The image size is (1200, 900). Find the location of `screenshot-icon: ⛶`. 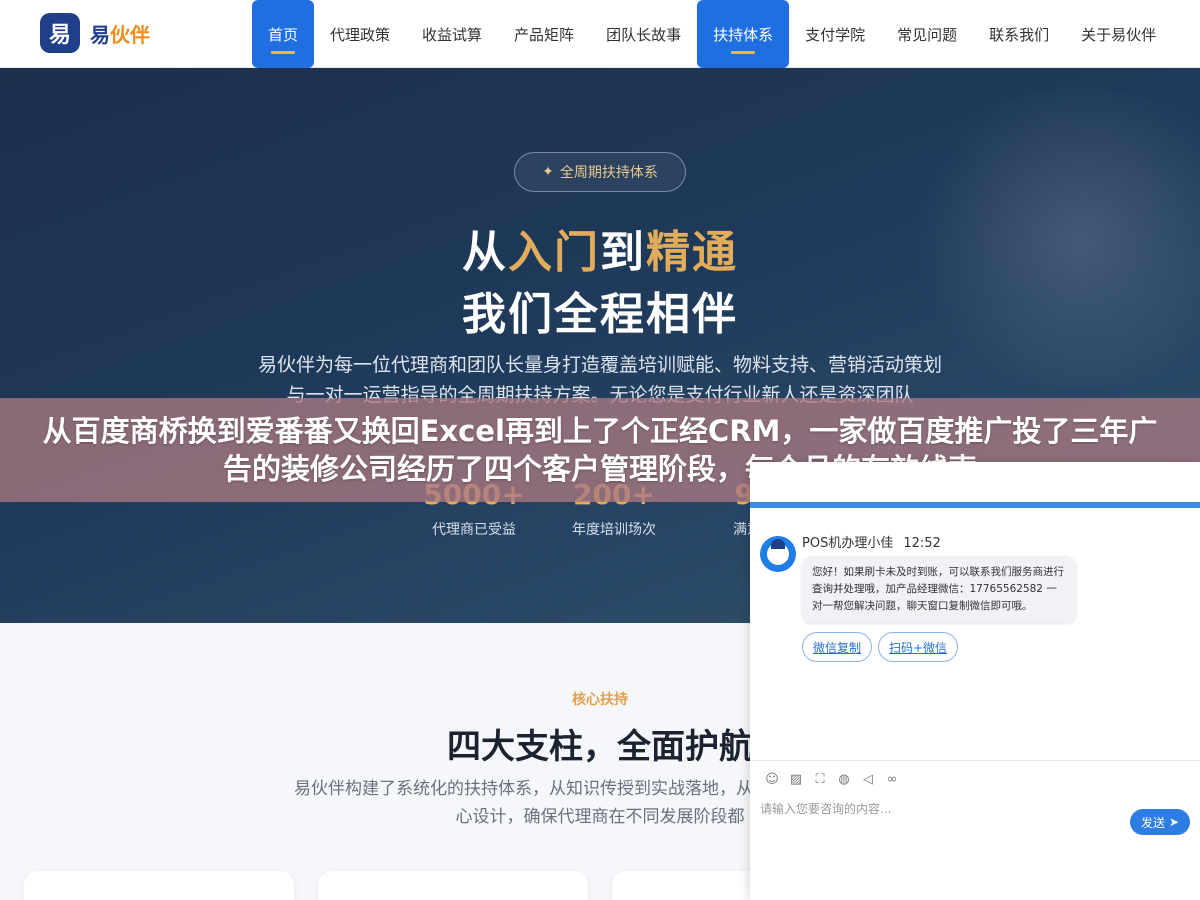

screenshot-icon: ⛶ is located at coordinates (820, 779).